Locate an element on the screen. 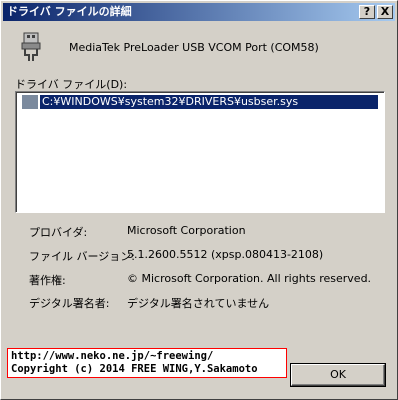 The width and height of the screenshot is (398, 400). provider-label: プロバイダ: is located at coordinates (58, 232).